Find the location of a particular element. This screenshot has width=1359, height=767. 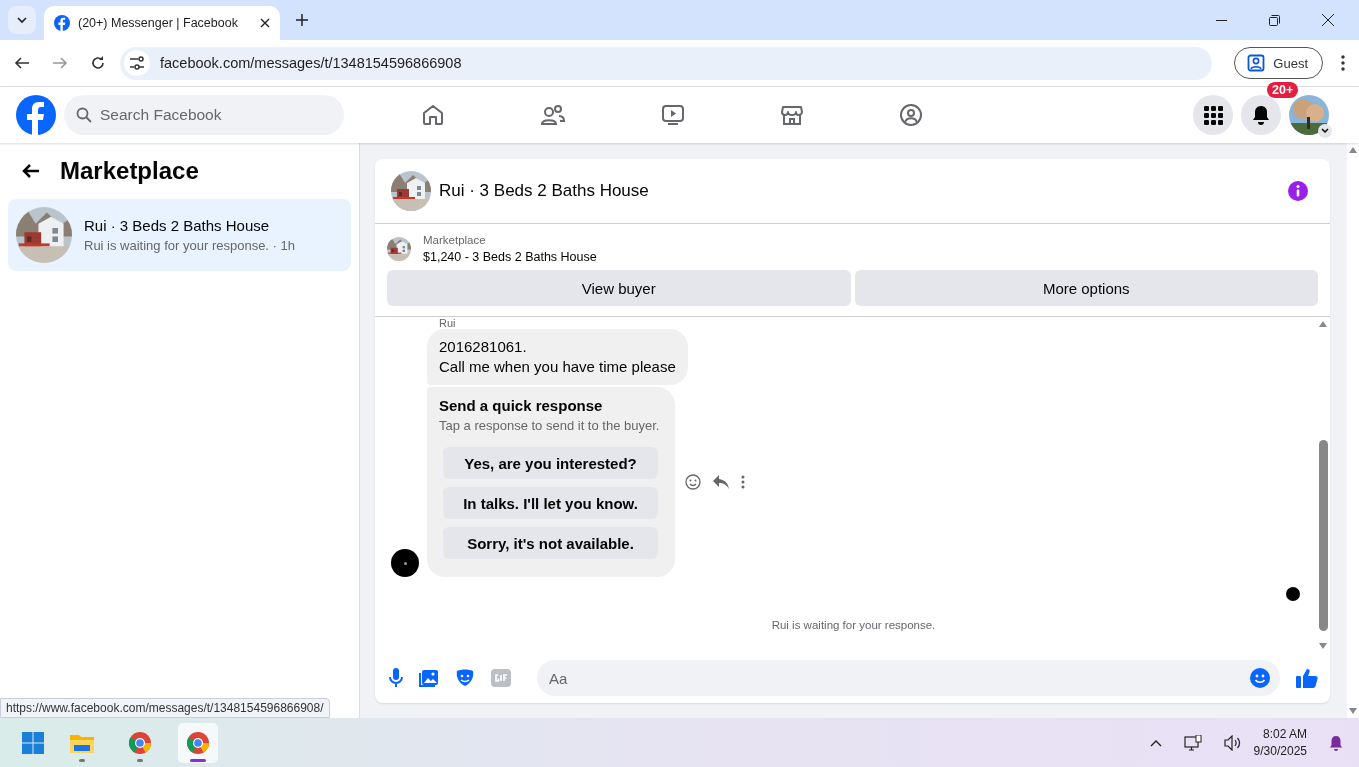

restore-icon is located at coordinates (1274, 20).